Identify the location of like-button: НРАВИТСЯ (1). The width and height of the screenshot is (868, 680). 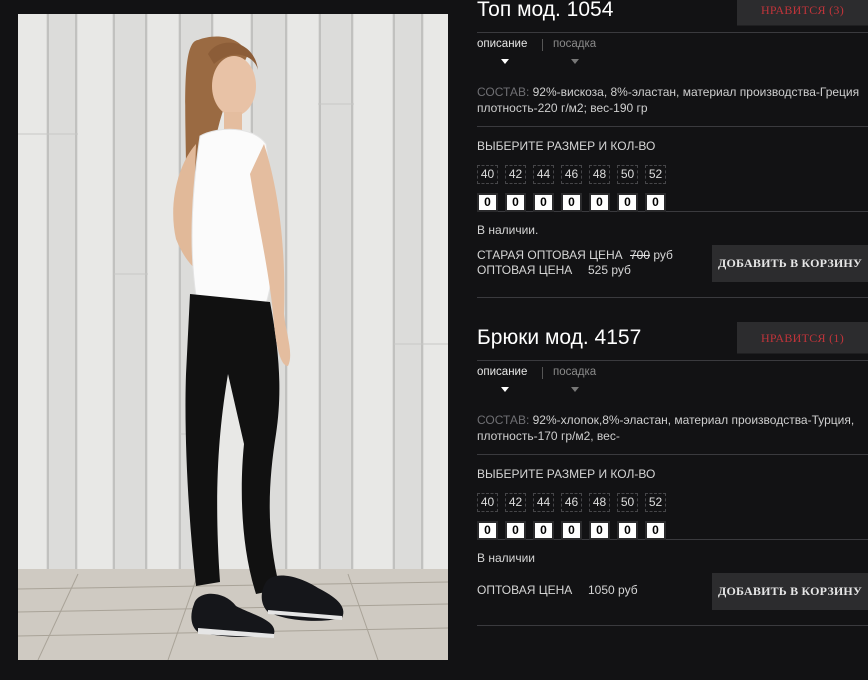
(802, 338).